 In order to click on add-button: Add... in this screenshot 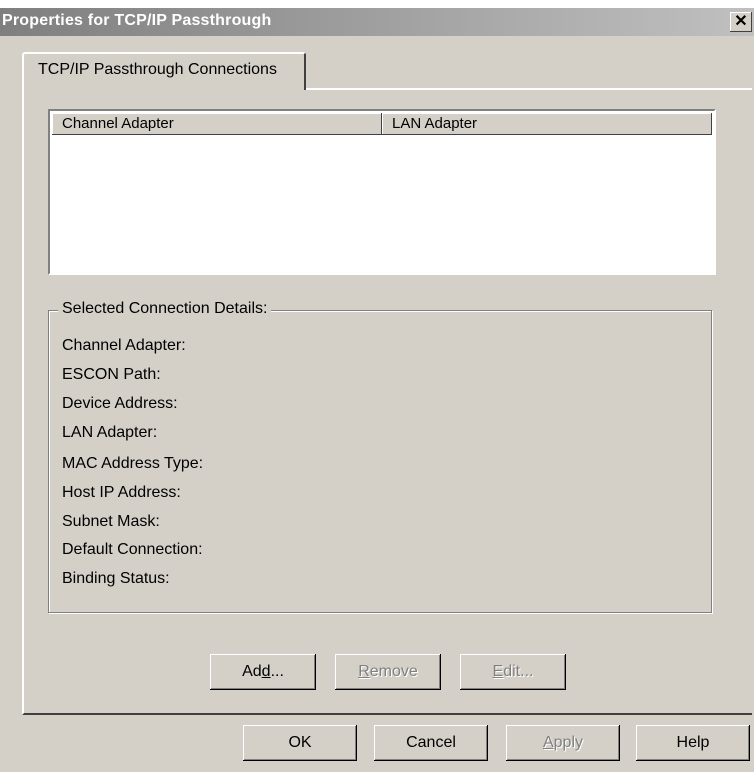, I will do `click(263, 672)`.